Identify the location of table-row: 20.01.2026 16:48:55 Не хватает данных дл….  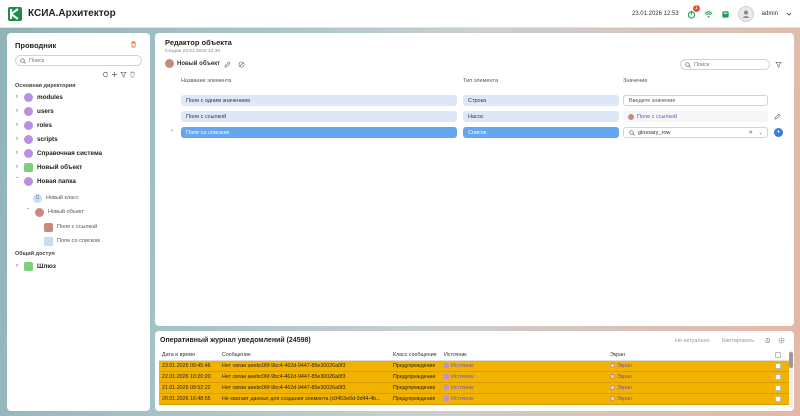
(474, 399).